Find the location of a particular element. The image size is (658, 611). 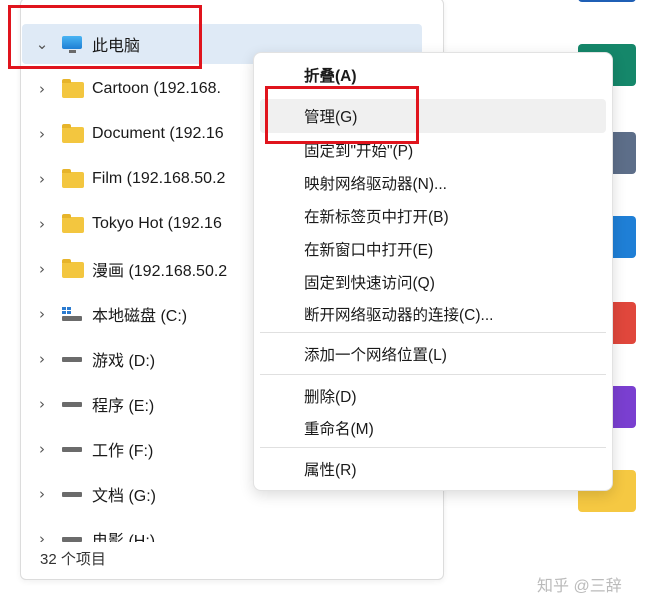

menu-item-open-new-tab: 在新标签页中打开(B) is located at coordinates (433, 216).